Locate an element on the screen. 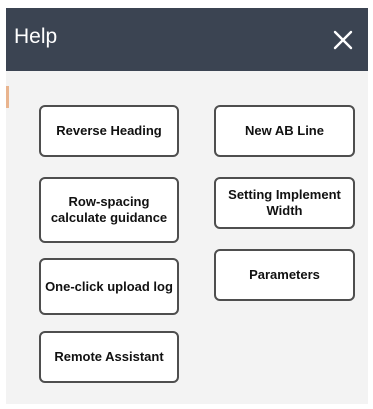 Image resolution: width=373 pixels, height=409 pixels. reverse-heading-button: Reverse Heading is located at coordinates (109, 131).